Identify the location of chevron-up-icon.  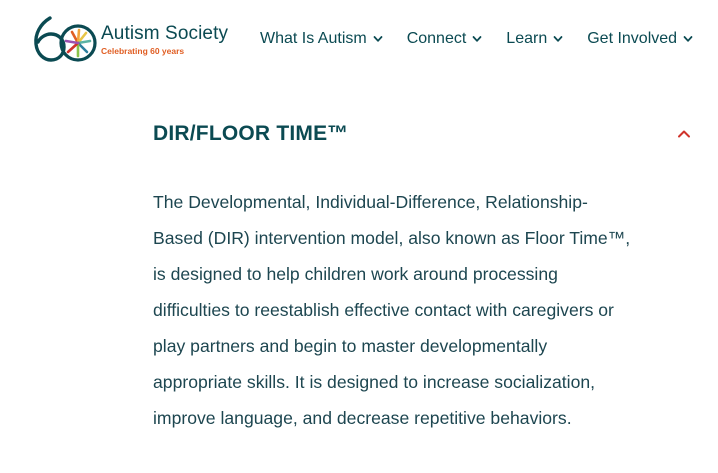
(684, 134).